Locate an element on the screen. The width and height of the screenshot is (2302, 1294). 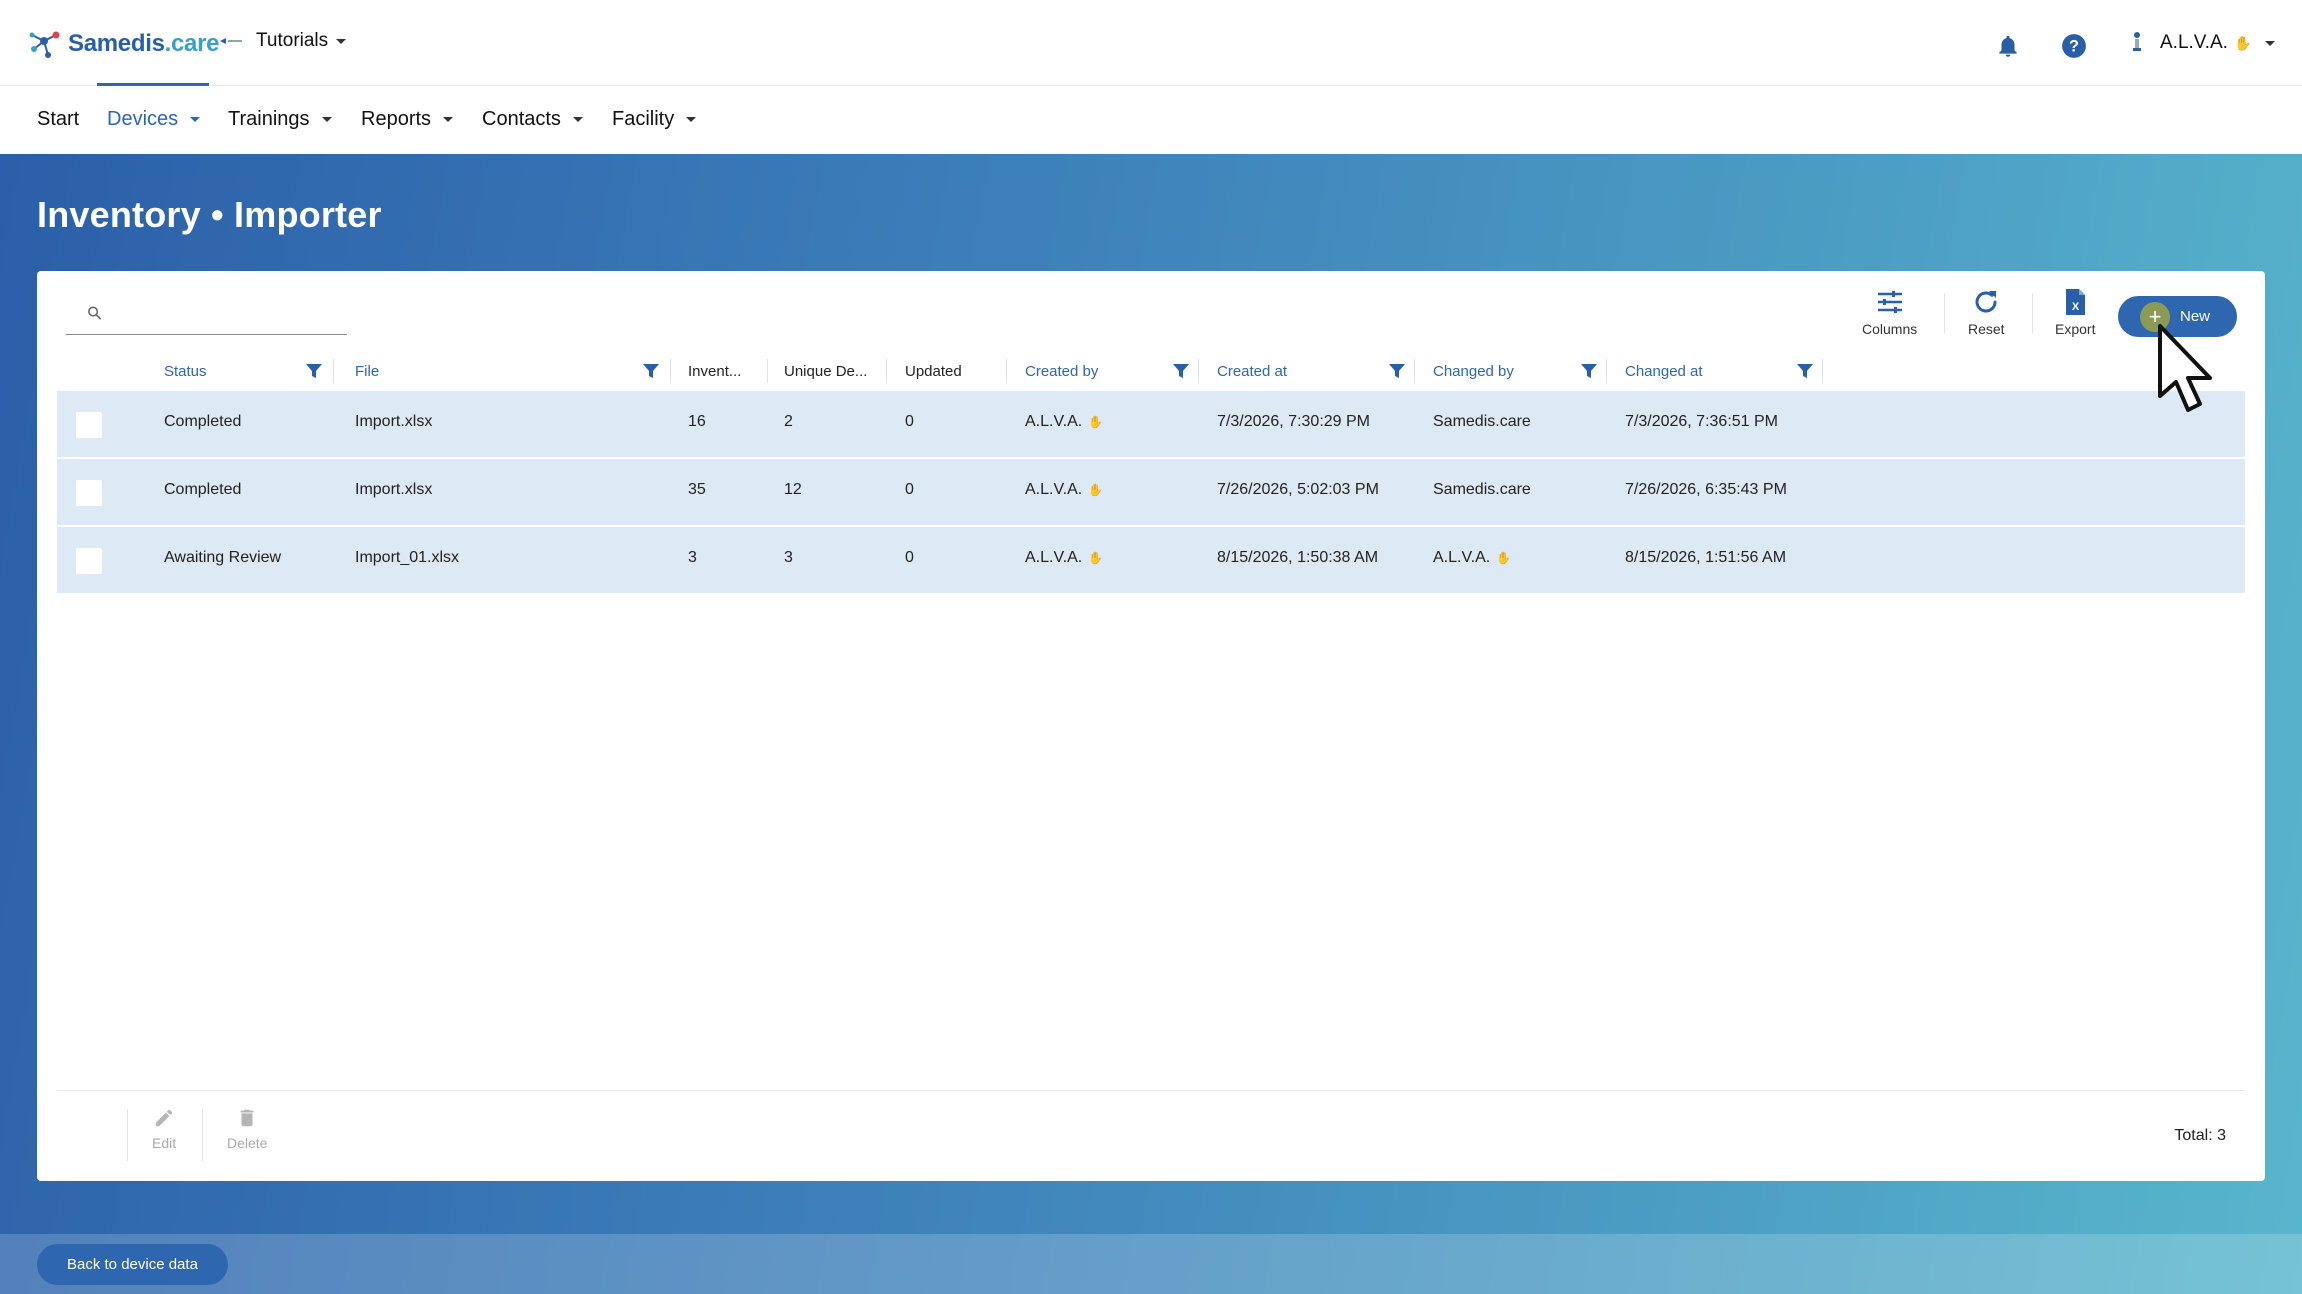
nav-label: Devices is located at coordinates (143, 119).